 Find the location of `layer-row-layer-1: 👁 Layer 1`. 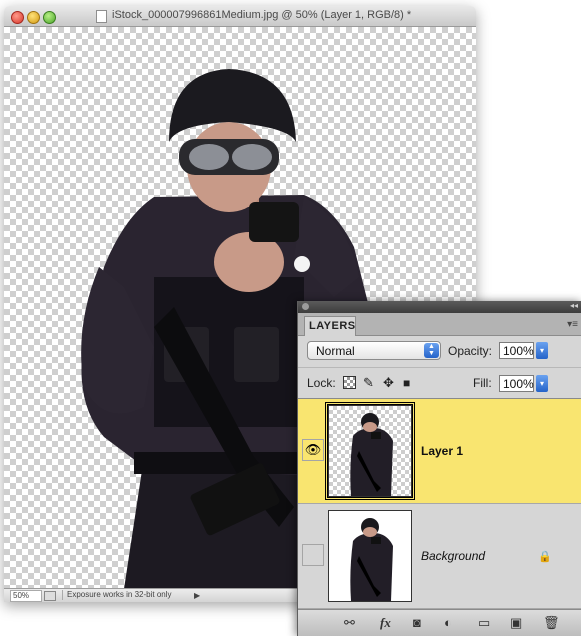

layer-row-layer-1: 👁 Layer 1 is located at coordinates (439, 451).